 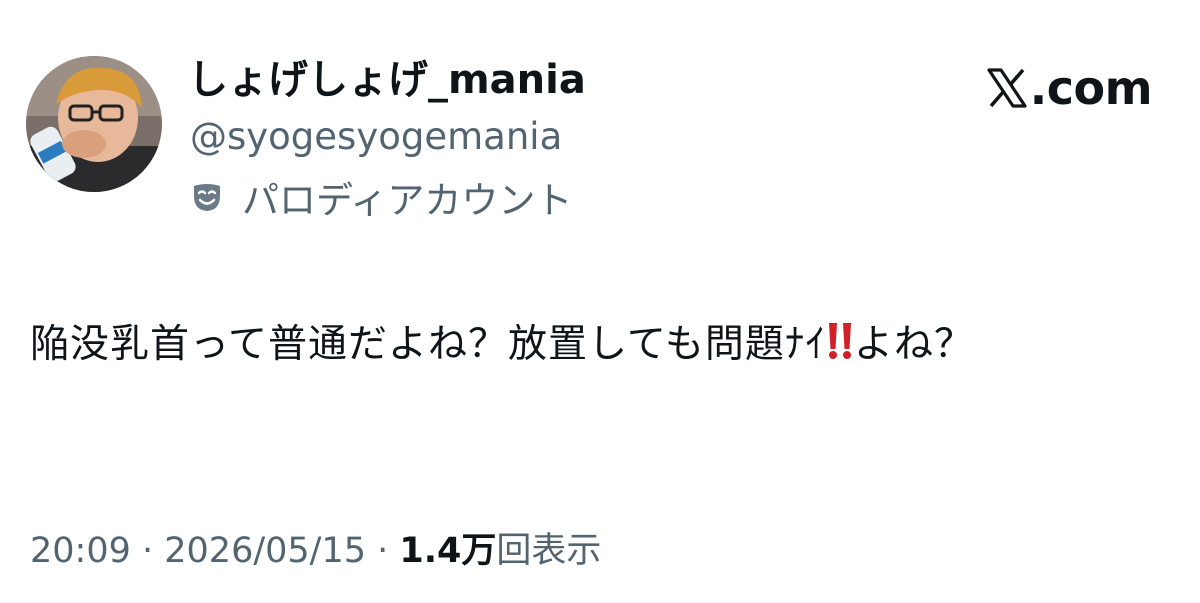 What do you see at coordinates (207, 197) in the screenshot?
I see `parody-mask-icon` at bounding box center [207, 197].